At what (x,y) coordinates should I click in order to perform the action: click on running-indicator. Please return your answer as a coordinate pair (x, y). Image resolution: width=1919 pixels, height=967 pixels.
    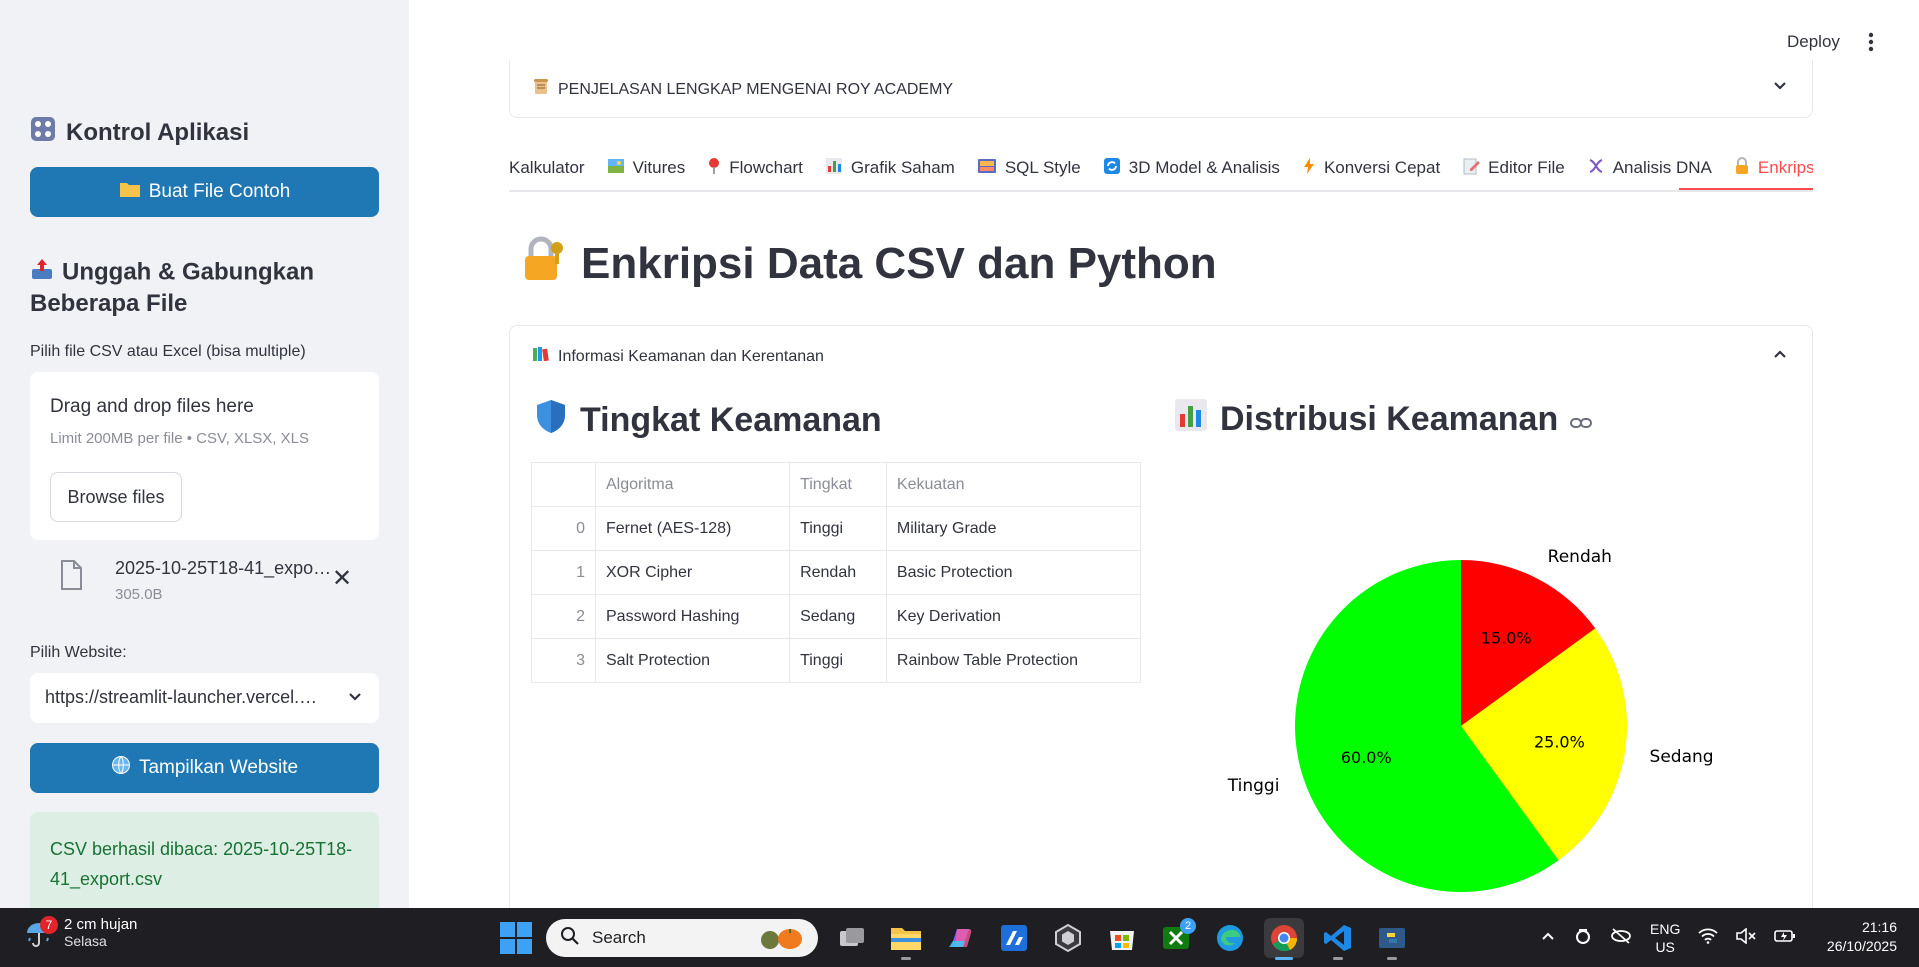
    Looking at the image, I should click on (1284, 958).